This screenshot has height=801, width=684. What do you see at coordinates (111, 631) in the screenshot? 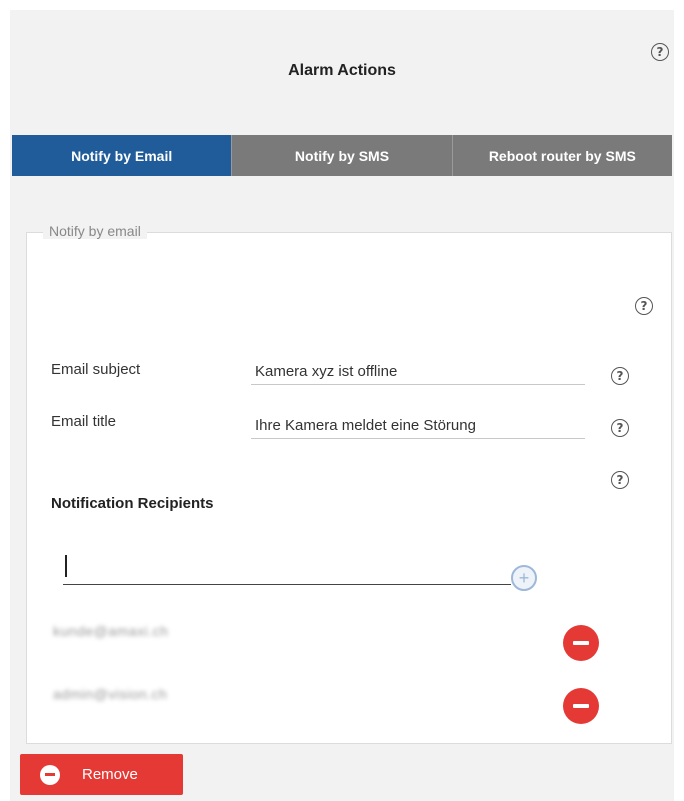
I see `recipient-email-1: kunde@amaxi.ch` at bounding box center [111, 631].